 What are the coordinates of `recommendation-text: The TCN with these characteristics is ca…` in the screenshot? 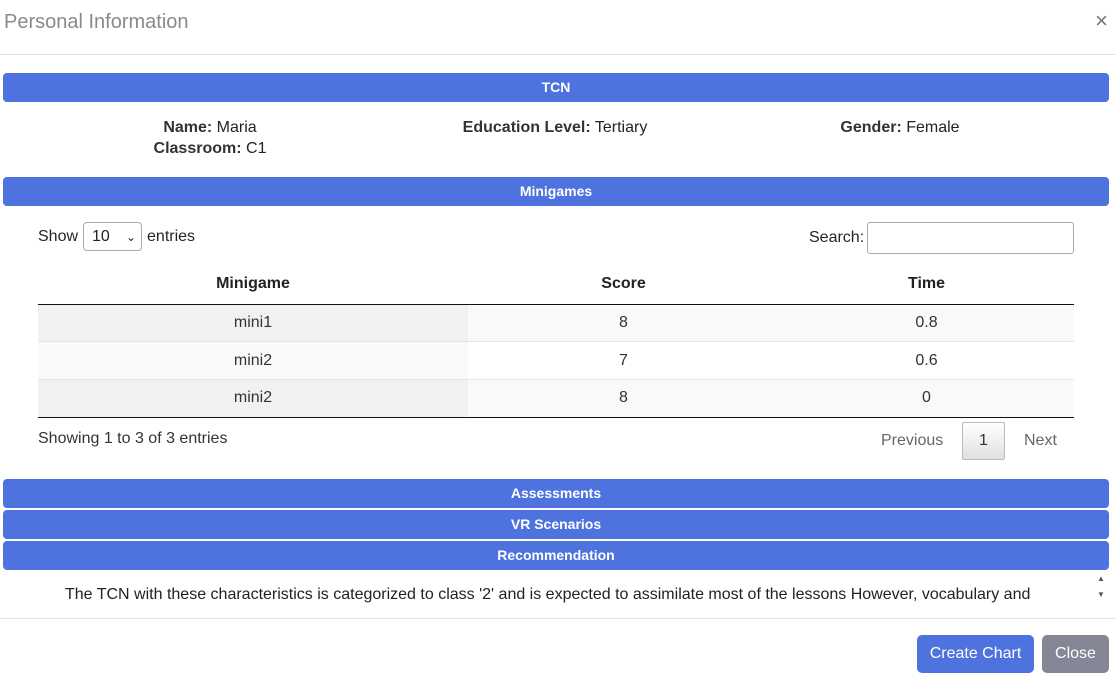 It's located at (548, 594).